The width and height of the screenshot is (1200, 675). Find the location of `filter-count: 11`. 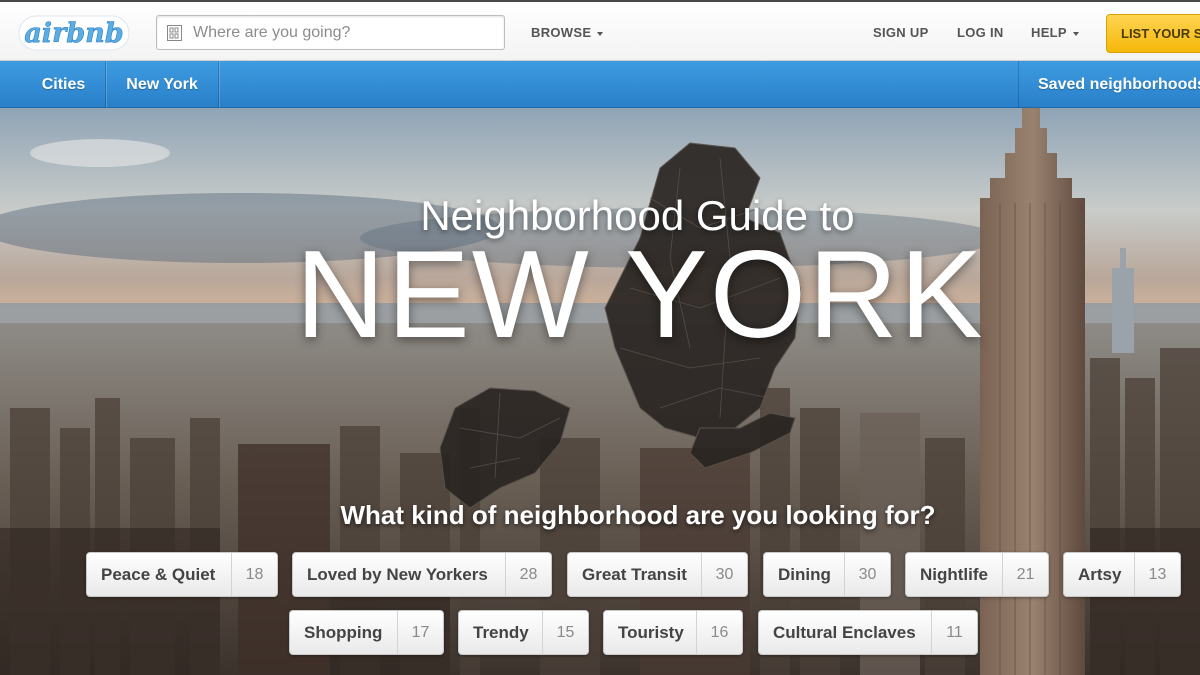

filter-count: 11 is located at coordinates (954, 632).